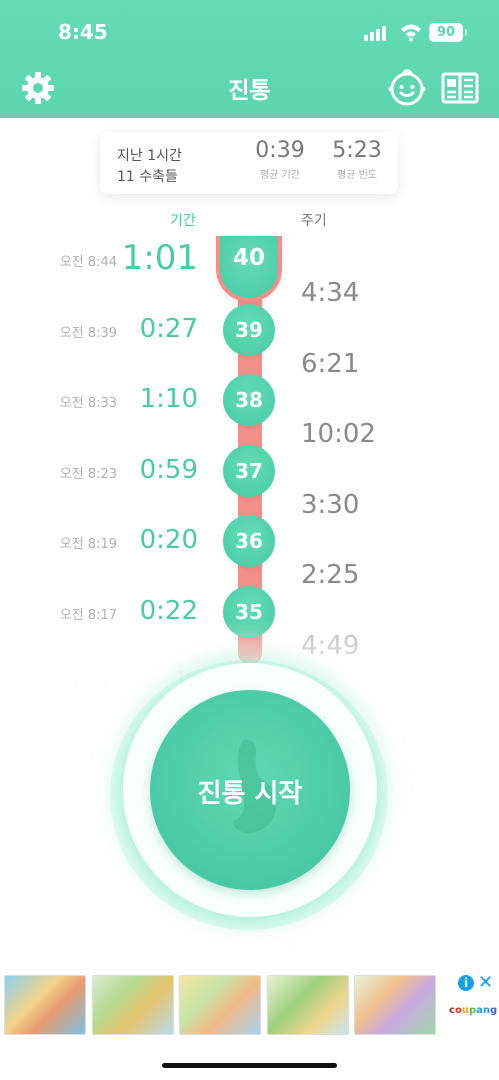 This screenshot has height=1080, width=499. What do you see at coordinates (357, 150) in the screenshot?
I see `avg-frequency-value: 5:23` at bounding box center [357, 150].